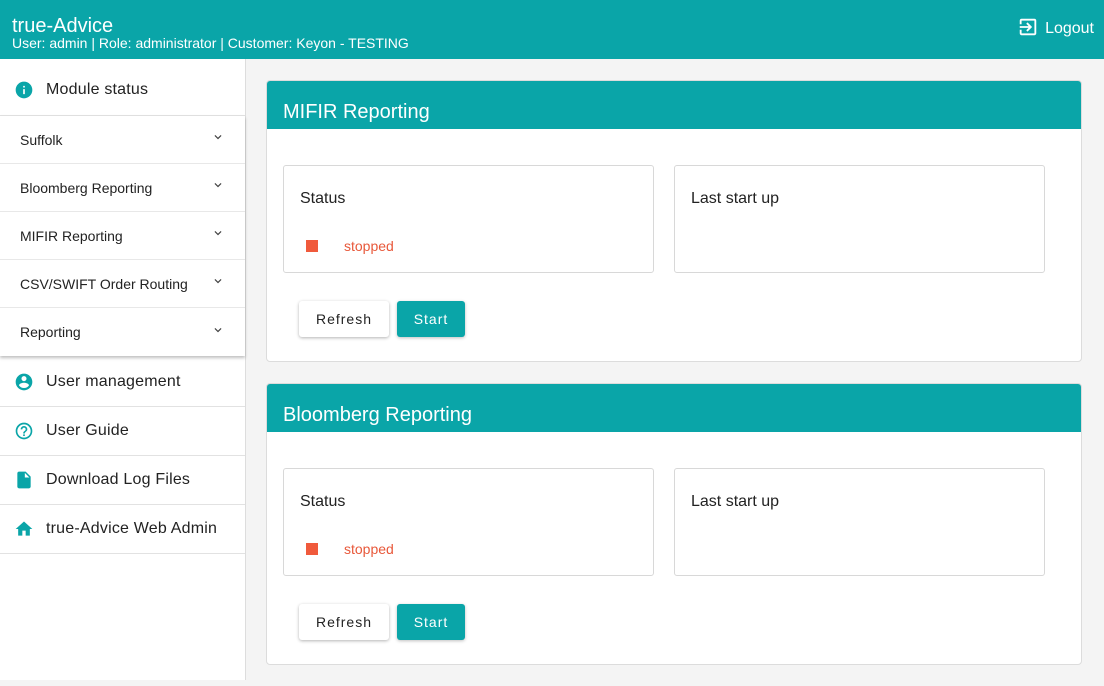 The width and height of the screenshot is (1104, 686). I want to click on file-icon, so click(24, 480).